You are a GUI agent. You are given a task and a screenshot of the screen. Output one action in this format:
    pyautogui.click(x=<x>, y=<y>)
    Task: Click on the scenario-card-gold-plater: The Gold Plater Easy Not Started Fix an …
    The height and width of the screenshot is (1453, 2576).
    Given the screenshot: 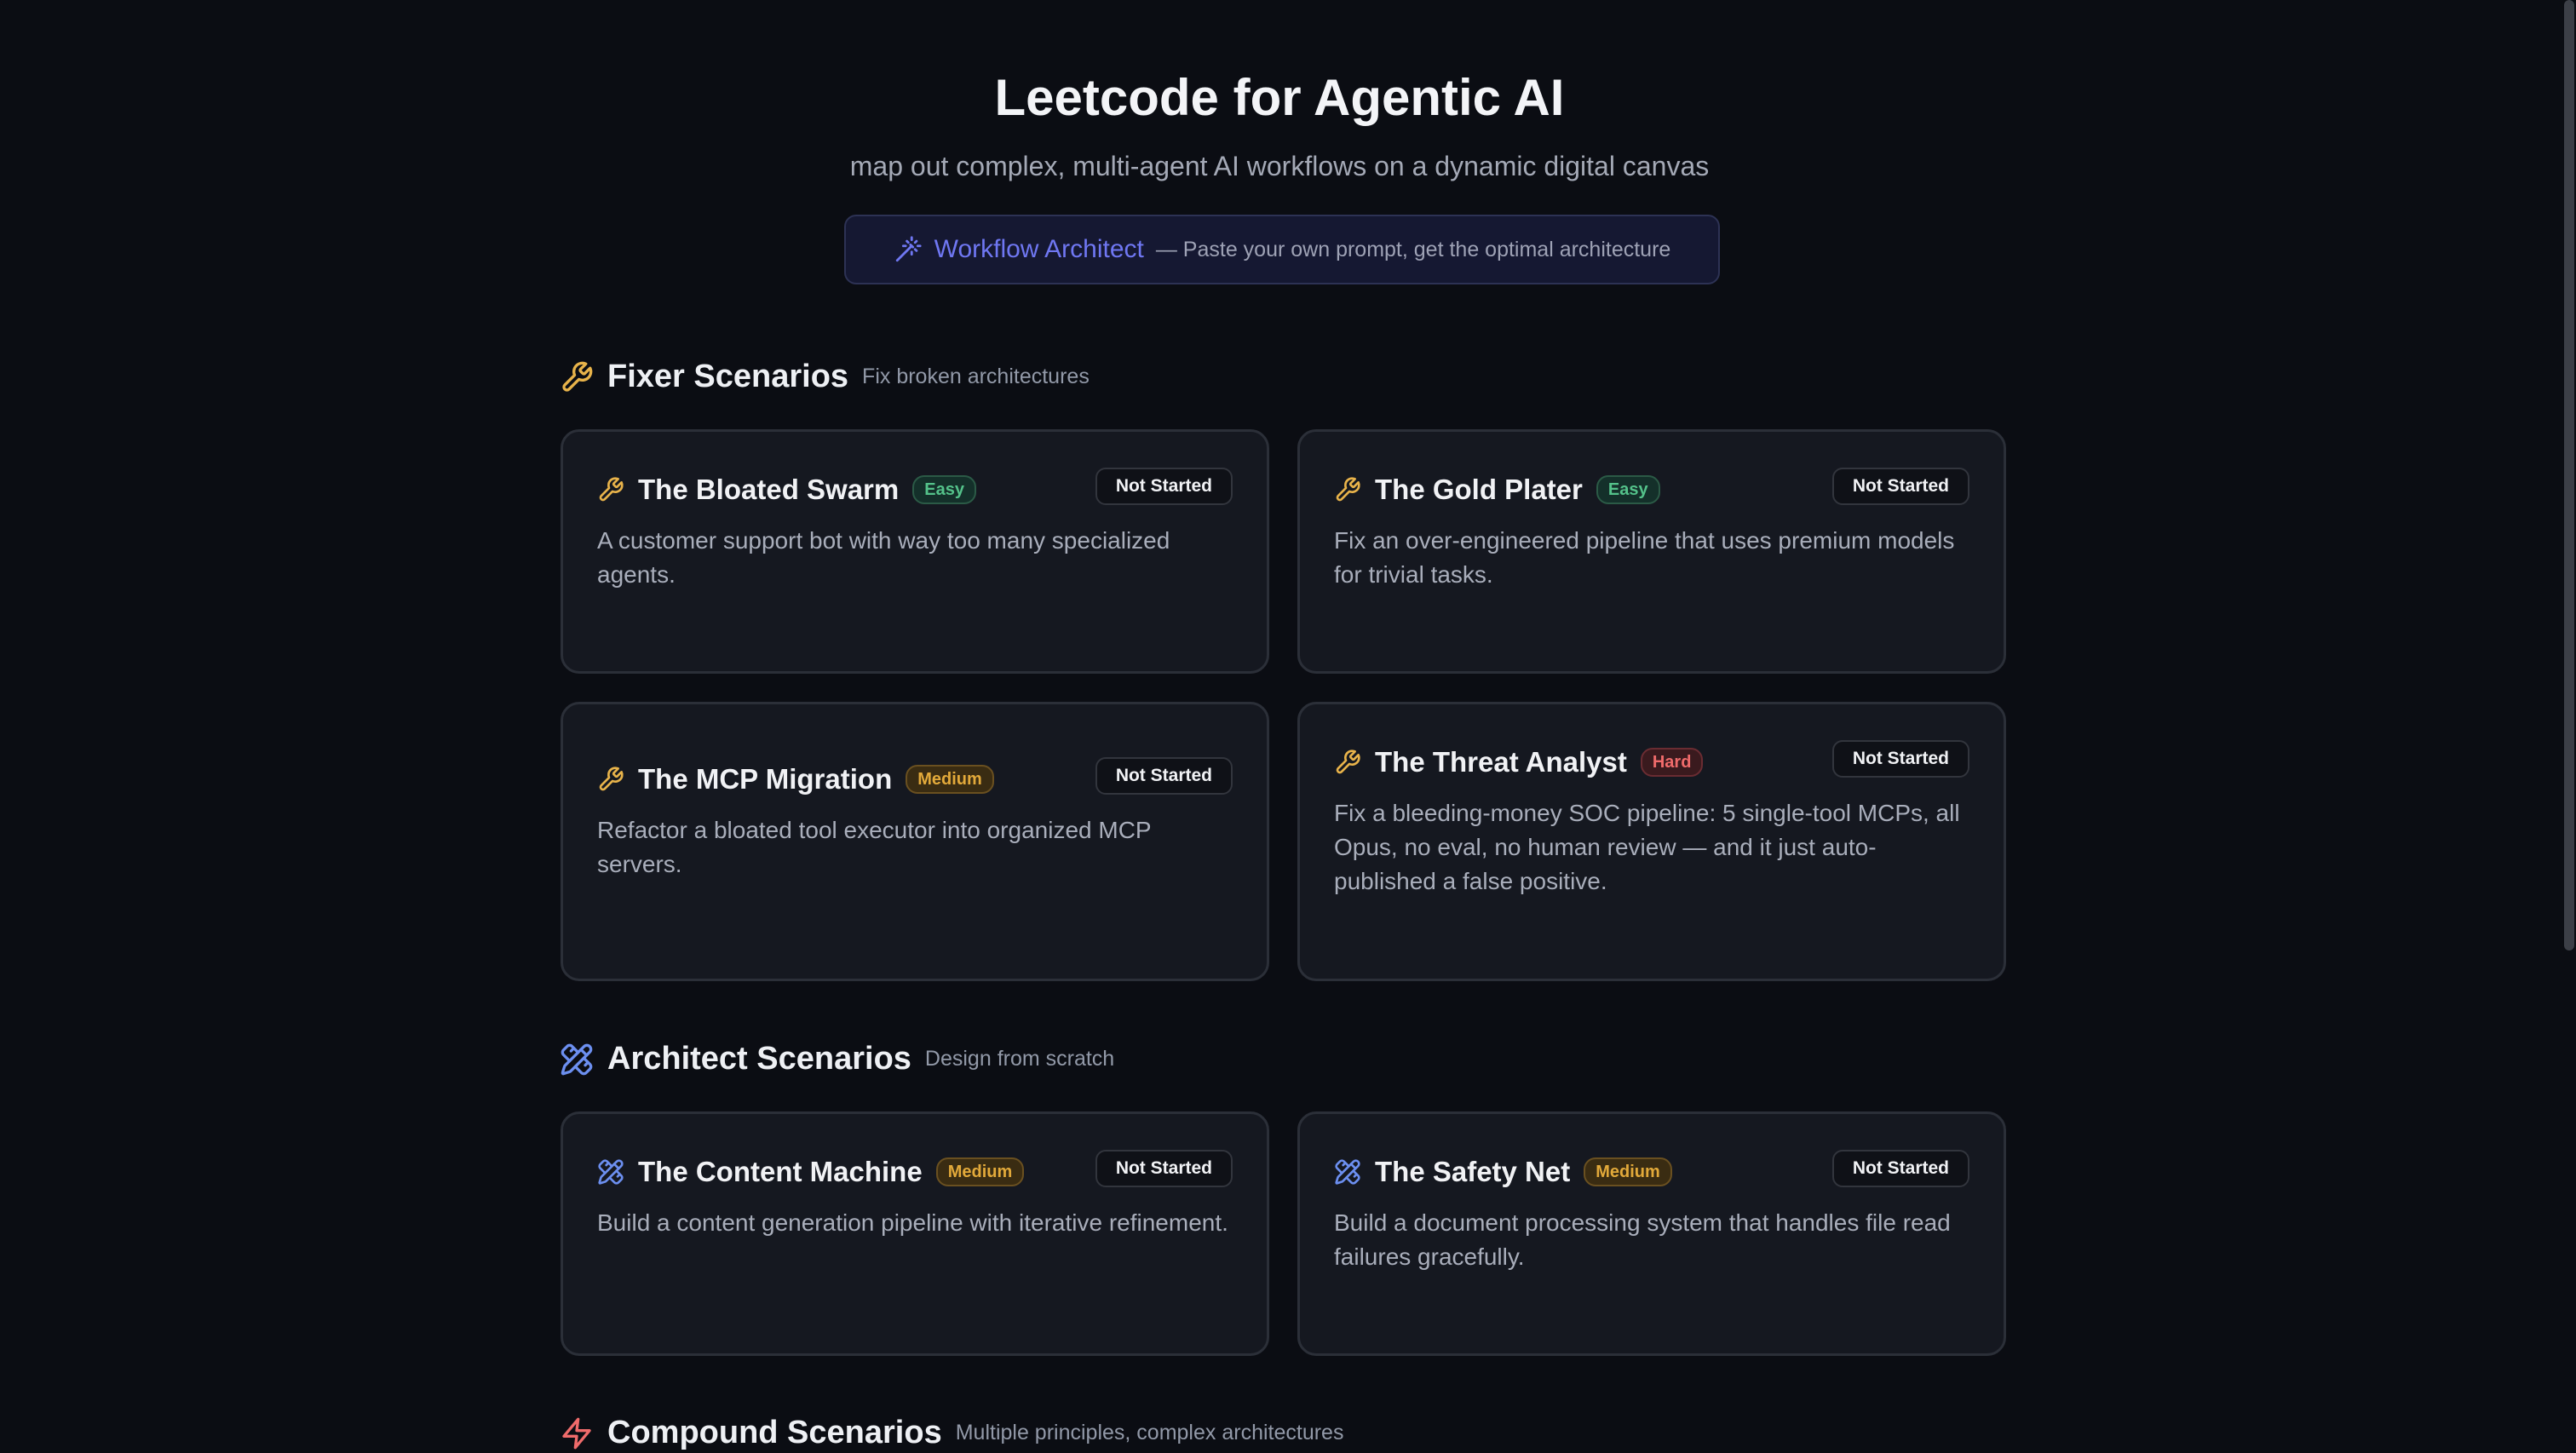 What is the action you would take?
    pyautogui.click(x=1652, y=551)
    